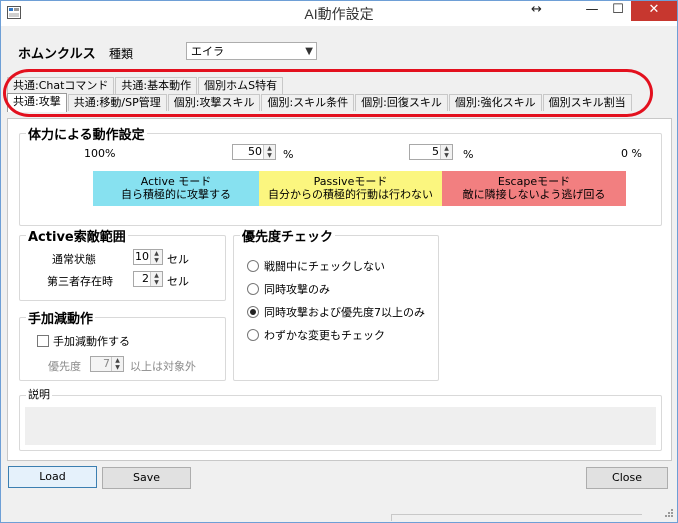 This screenshot has height=523, width=678. I want to click on third-party-range-input: 2 ▲ ▼, so click(148, 279).